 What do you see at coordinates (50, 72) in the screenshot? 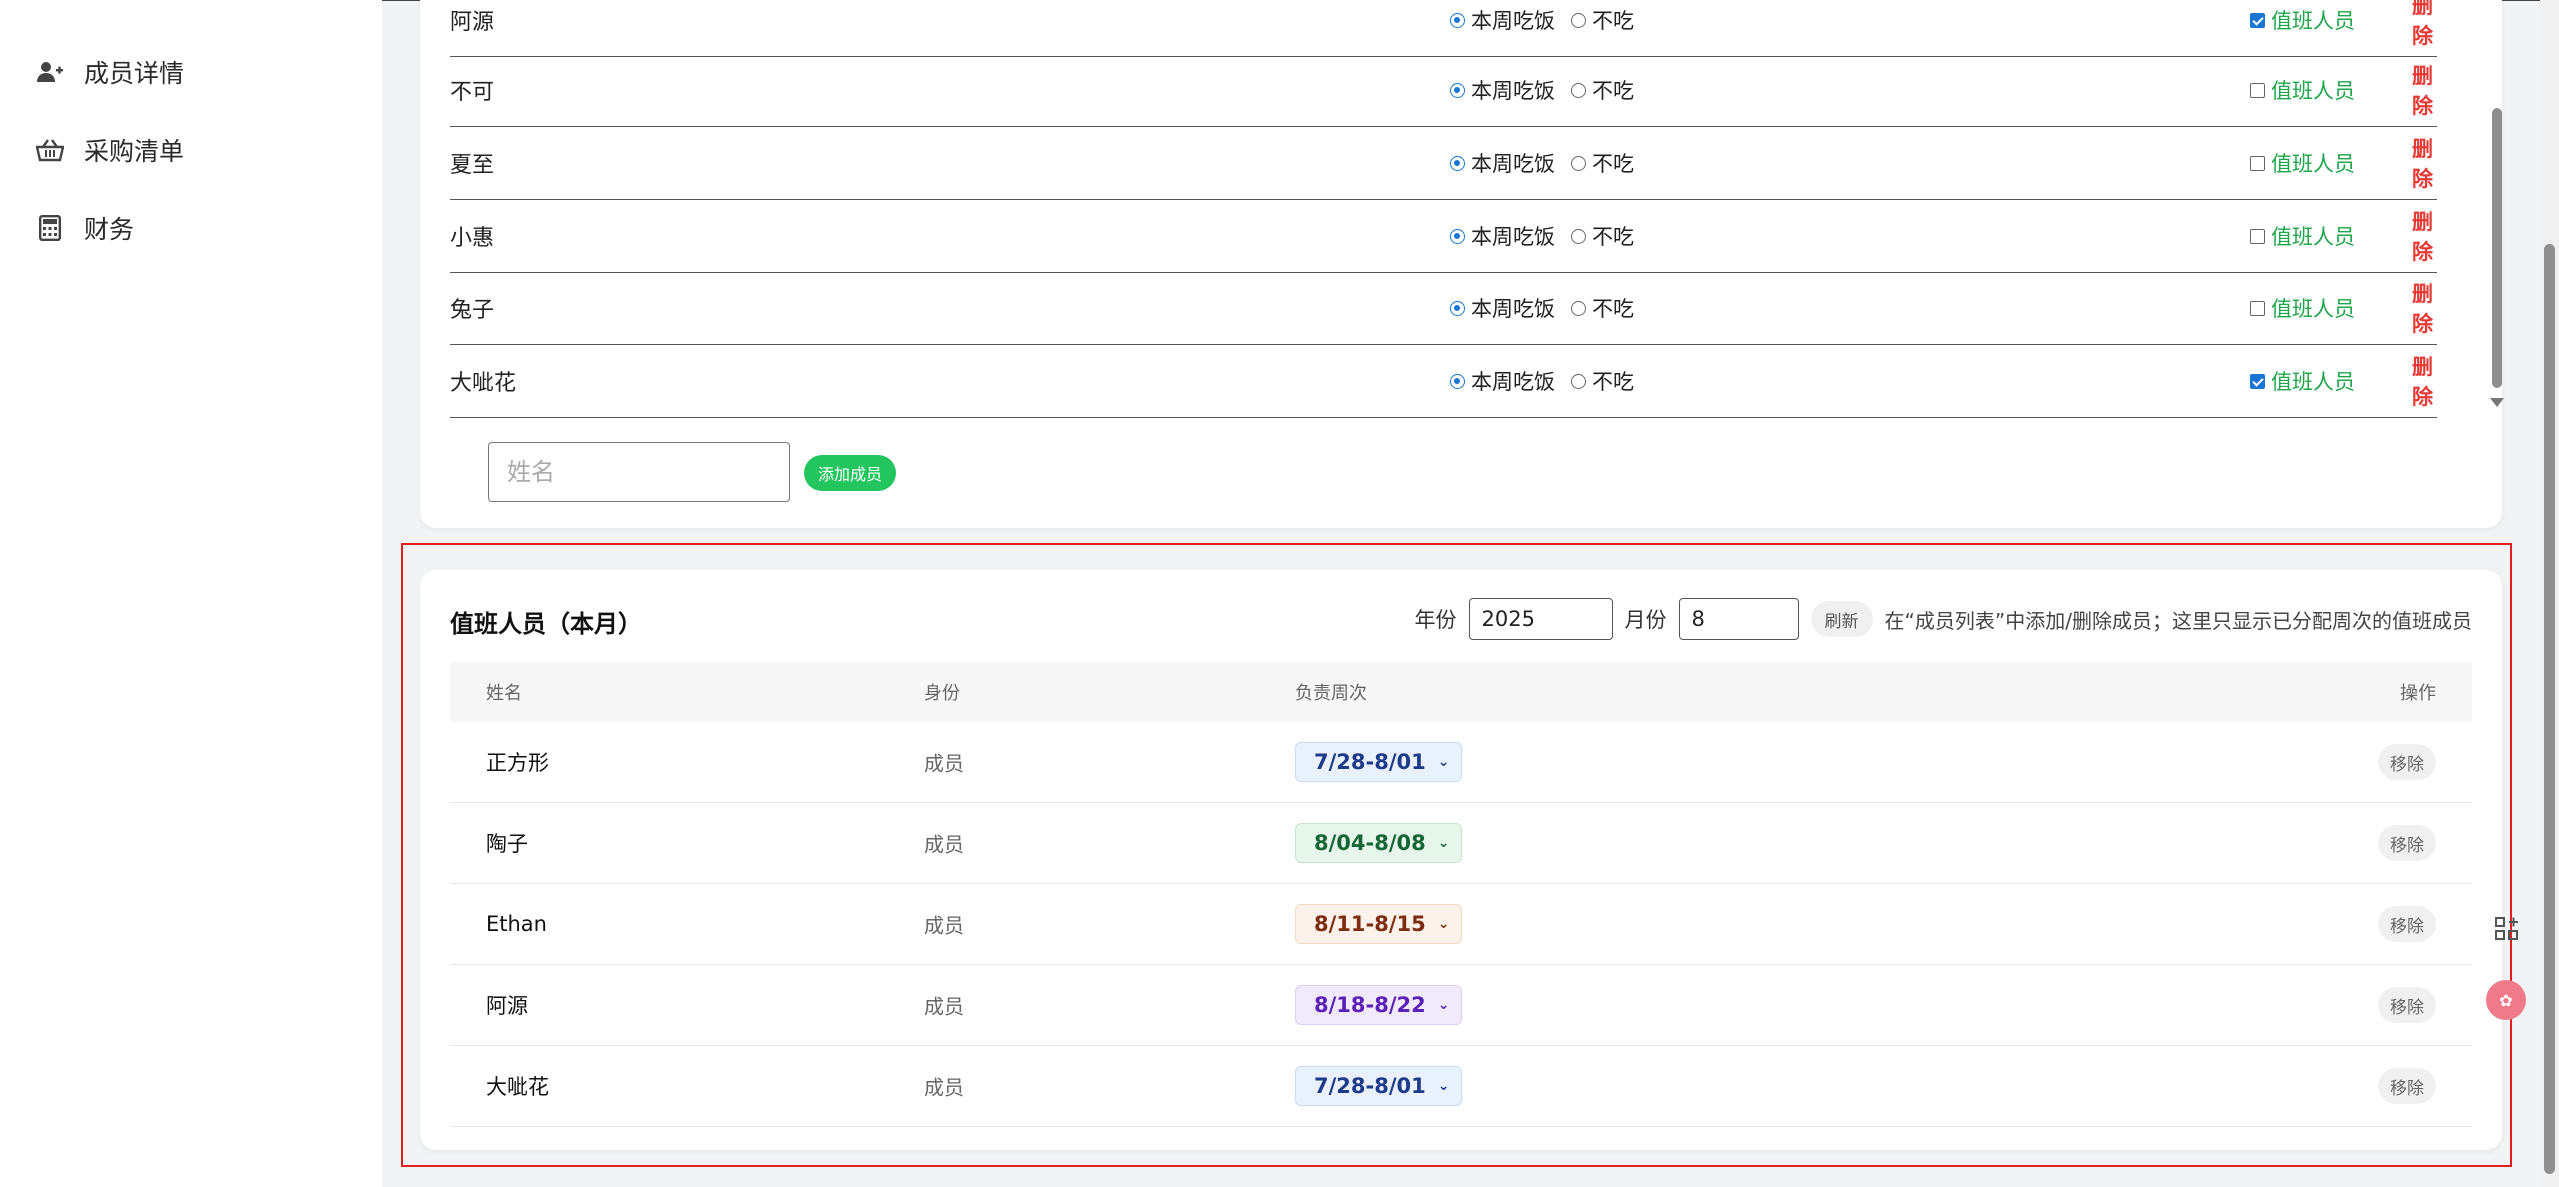
I see `user-plus-icon` at bounding box center [50, 72].